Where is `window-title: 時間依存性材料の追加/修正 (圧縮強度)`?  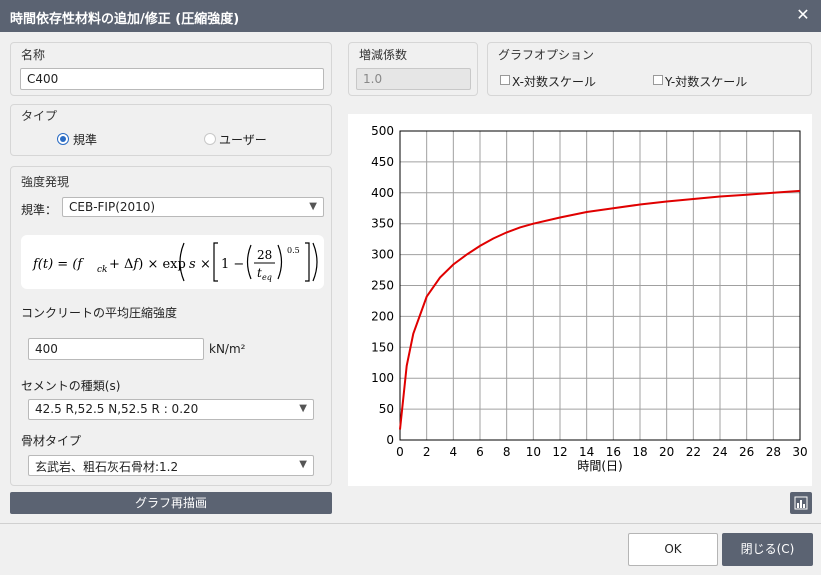
window-title: 時間依存性材料の追加/修正 (圧縮強度) is located at coordinates (125, 19).